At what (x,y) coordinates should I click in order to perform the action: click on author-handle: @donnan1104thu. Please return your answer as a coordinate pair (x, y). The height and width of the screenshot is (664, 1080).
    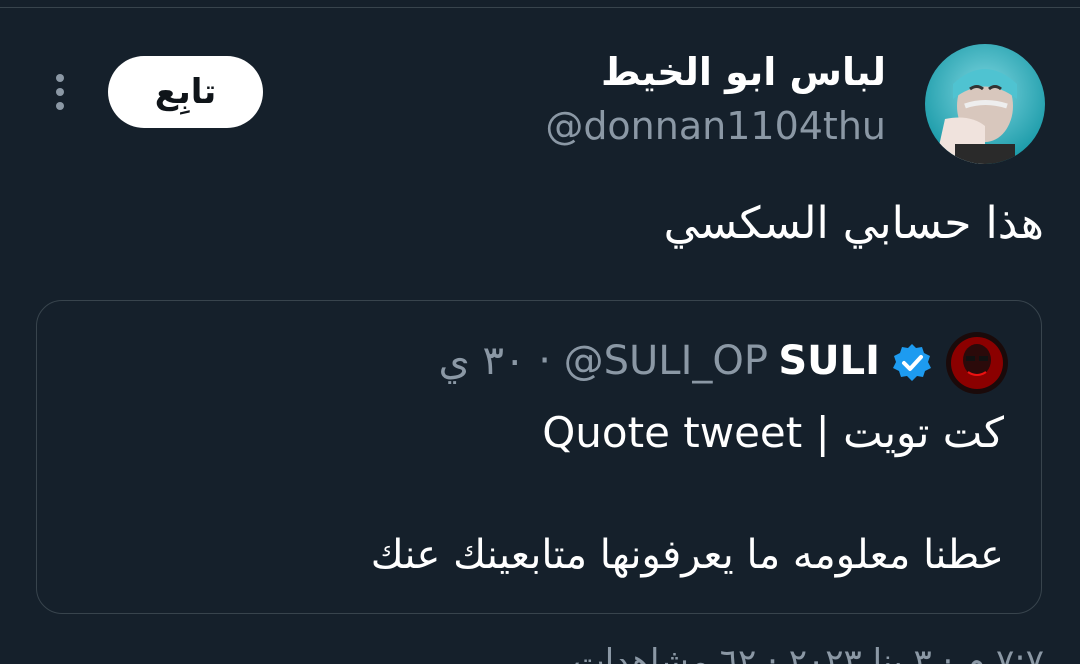
    Looking at the image, I should click on (715, 126).